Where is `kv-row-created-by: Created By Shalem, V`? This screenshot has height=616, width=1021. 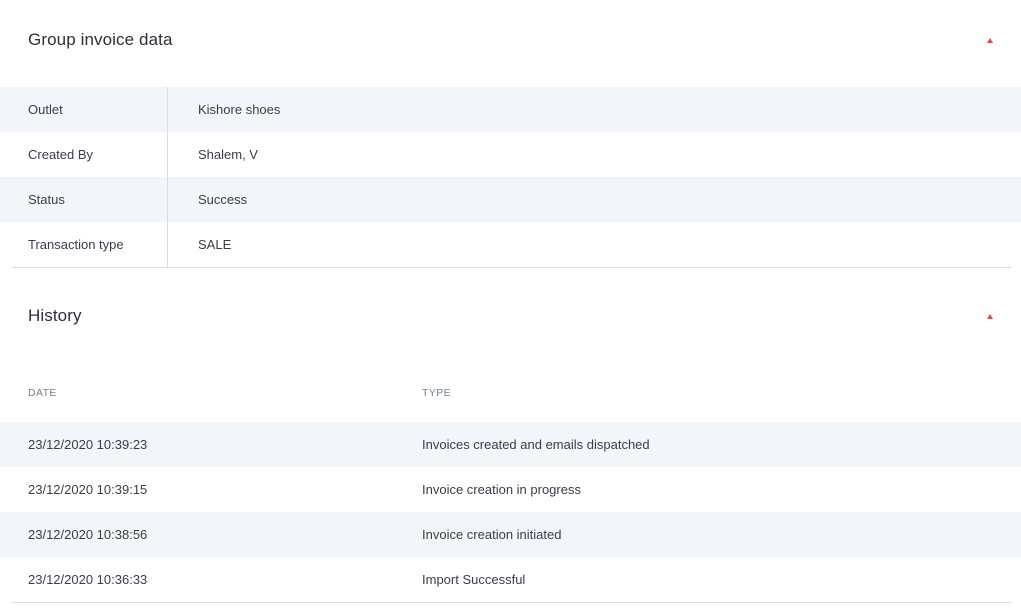 kv-row-created-by: Created By Shalem, V is located at coordinates (510, 154).